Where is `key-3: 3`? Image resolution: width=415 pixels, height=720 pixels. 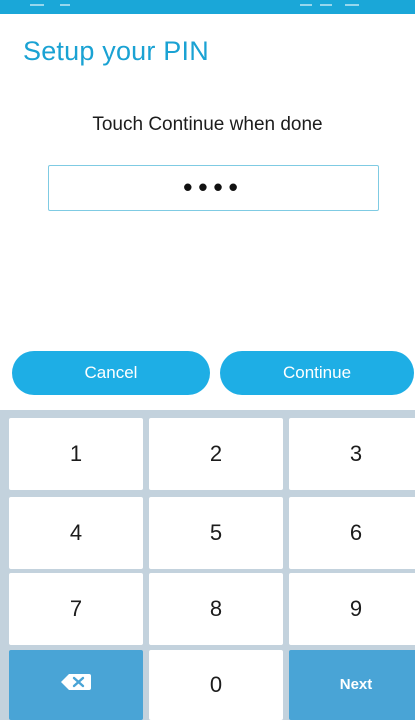 key-3: 3 is located at coordinates (352, 454).